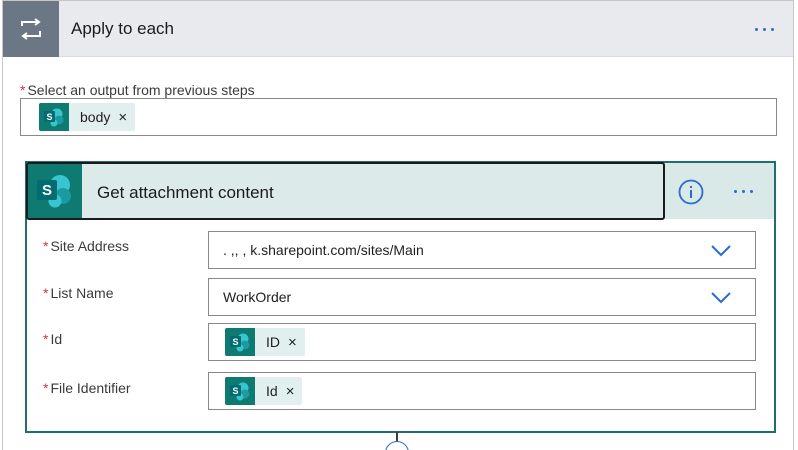  What do you see at coordinates (95, 117) in the screenshot?
I see `body-token-label: body` at bounding box center [95, 117].